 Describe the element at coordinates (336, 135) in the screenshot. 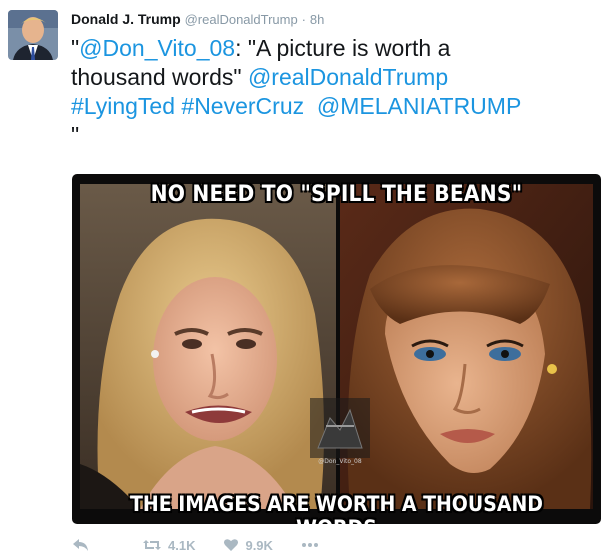

I see `tweet-line-4: "` at that location.